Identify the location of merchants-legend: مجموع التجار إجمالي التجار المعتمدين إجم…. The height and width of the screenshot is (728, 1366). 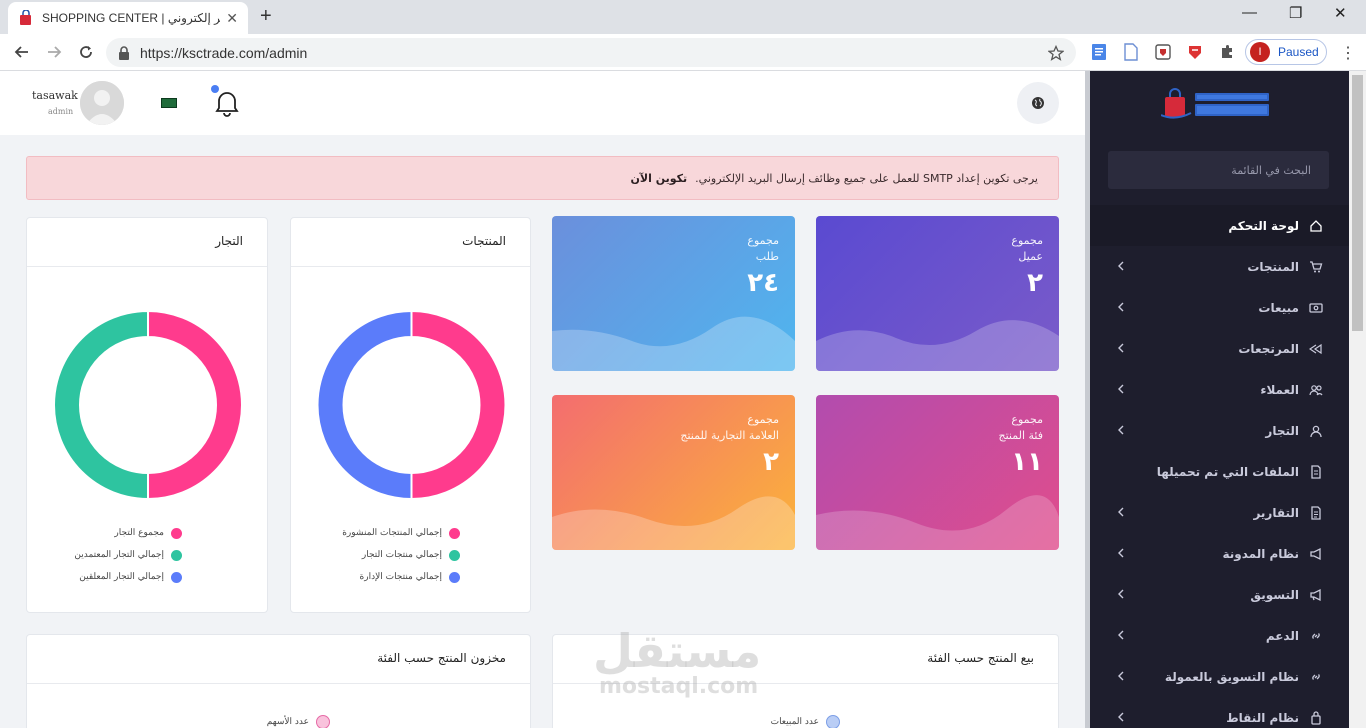
(128, 555).